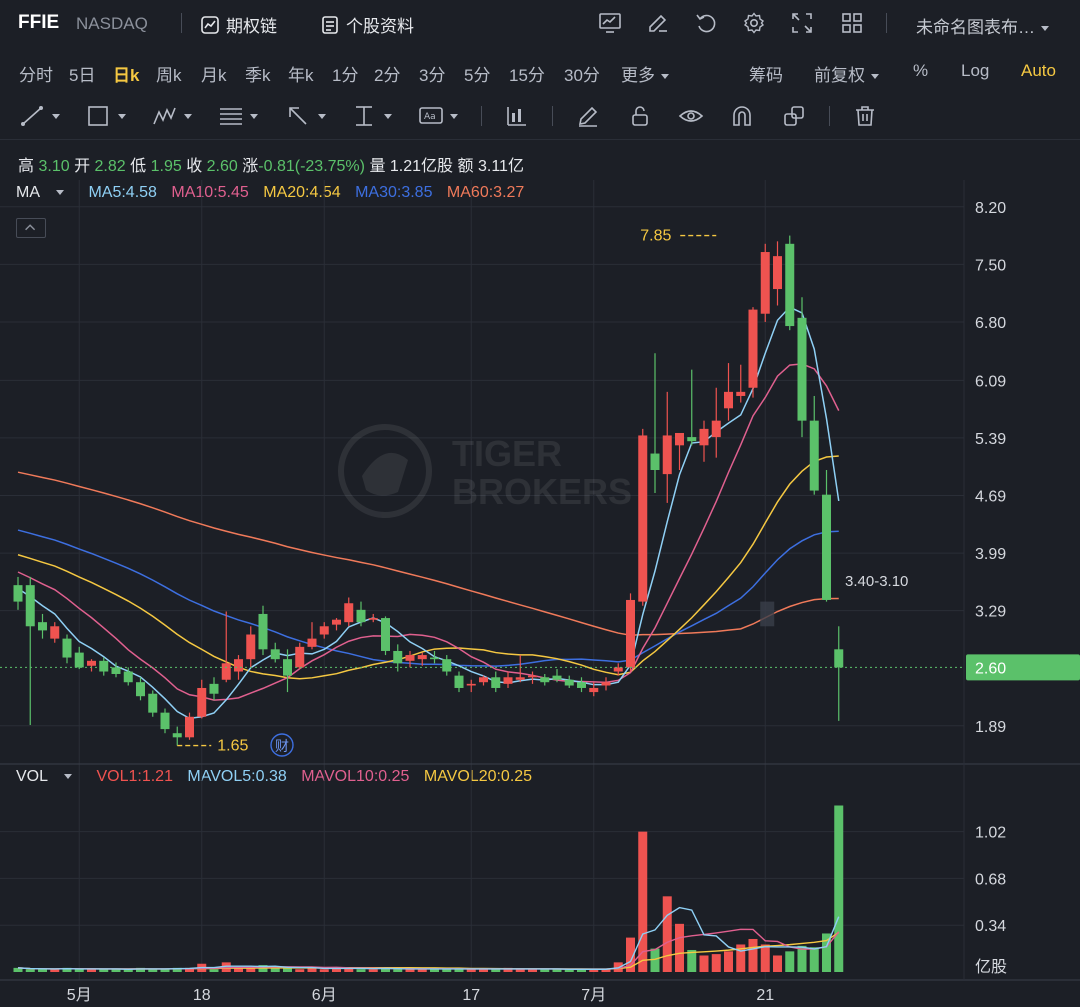 Image resolution: width=1080 pixels, height=1007 pixels. I want to click on vol-indicator-select: VOL, so click(49, 776).